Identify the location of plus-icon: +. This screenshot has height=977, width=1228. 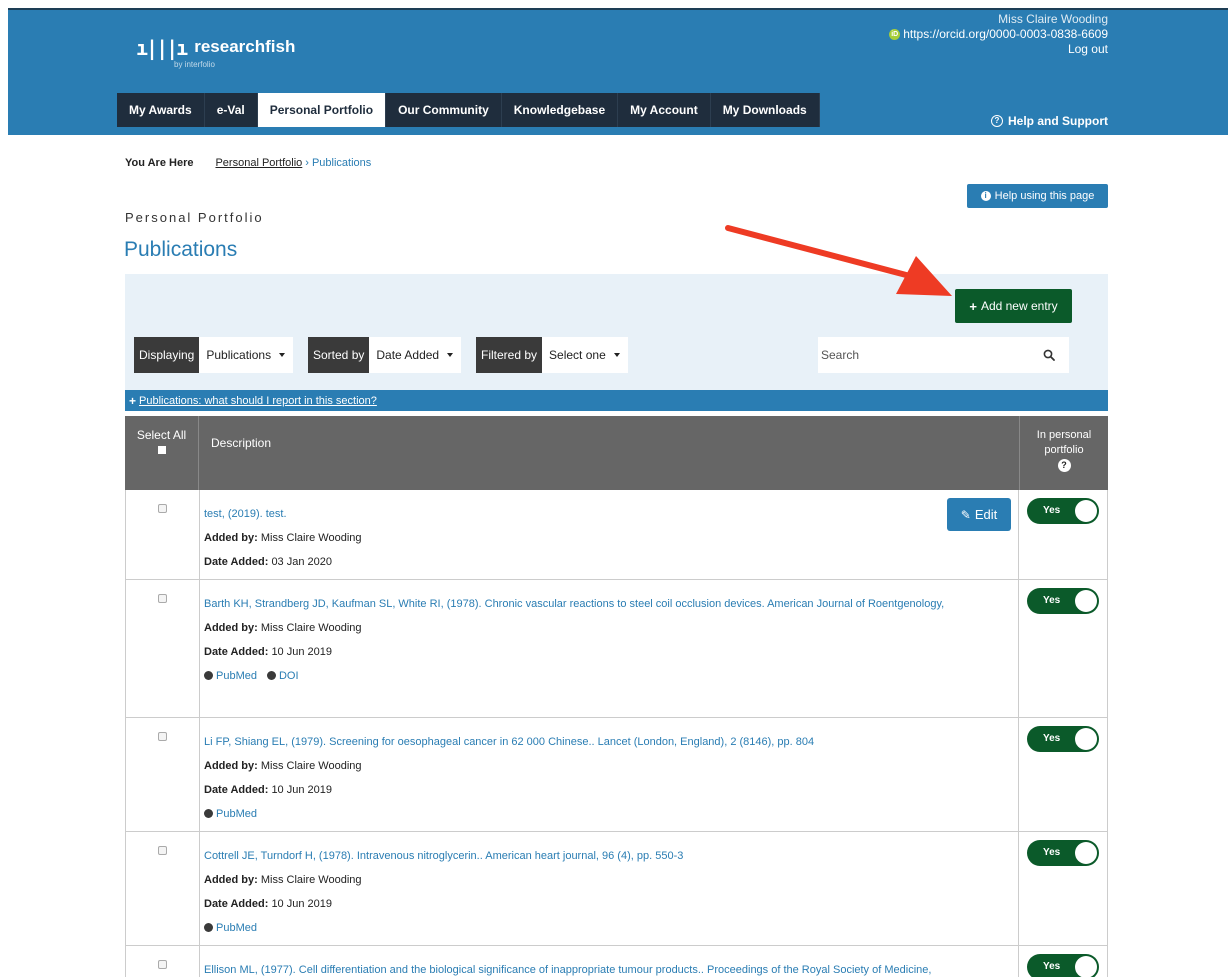
(133, 400).